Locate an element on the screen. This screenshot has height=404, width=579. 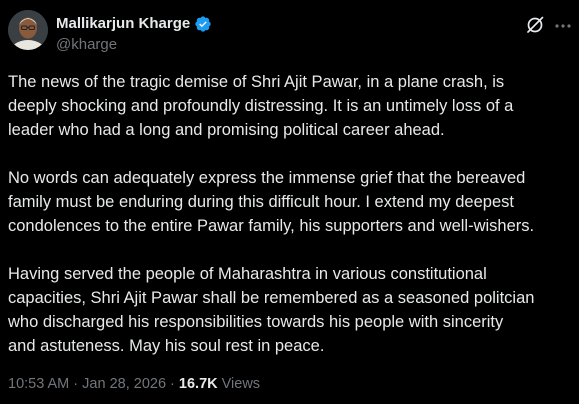
grok-icon is located at coordinates (535, 25).